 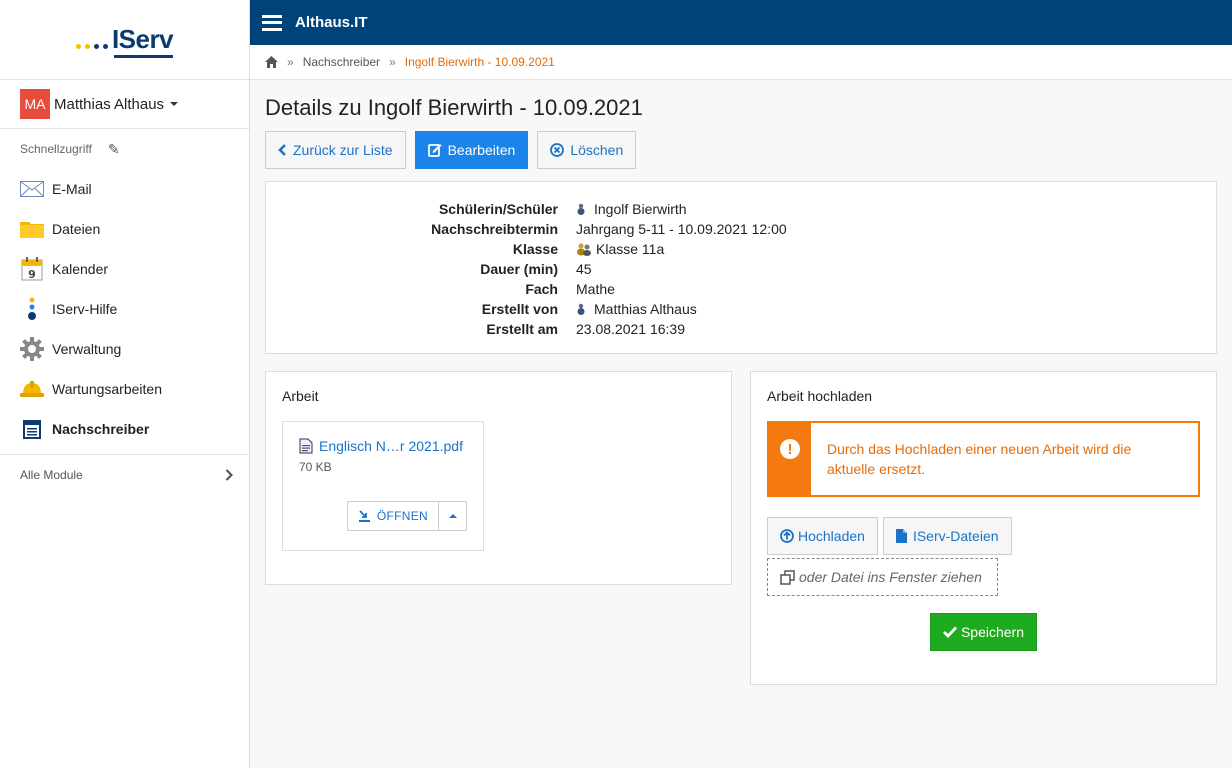 What do you see at coordinates (741, 150) in the screenshot?
I see `action-buttons: Zurück zur Liste Bearbeiten Löschen` at bounding box center [741, 150].